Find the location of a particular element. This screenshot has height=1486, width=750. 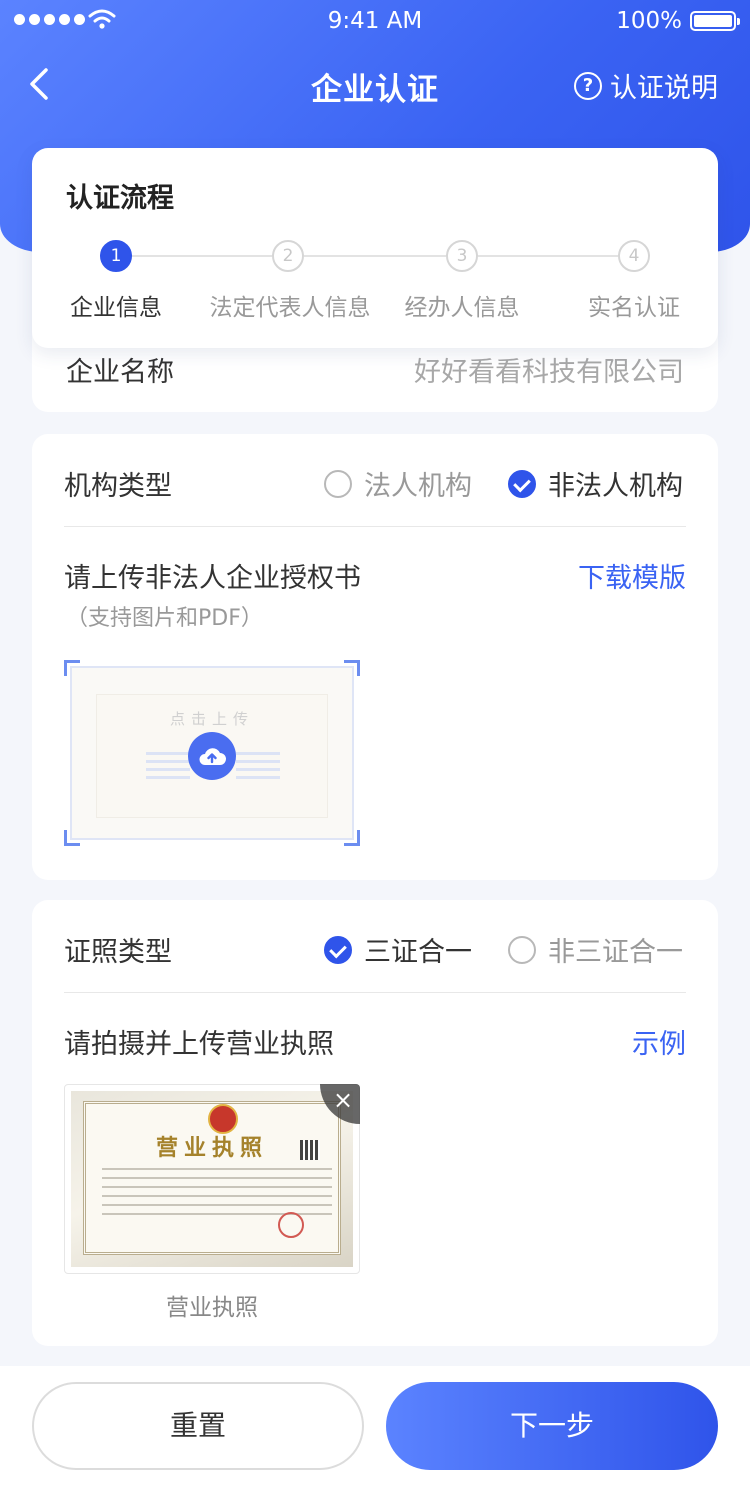

close-icon: × is located at coordinates (343, 1100).